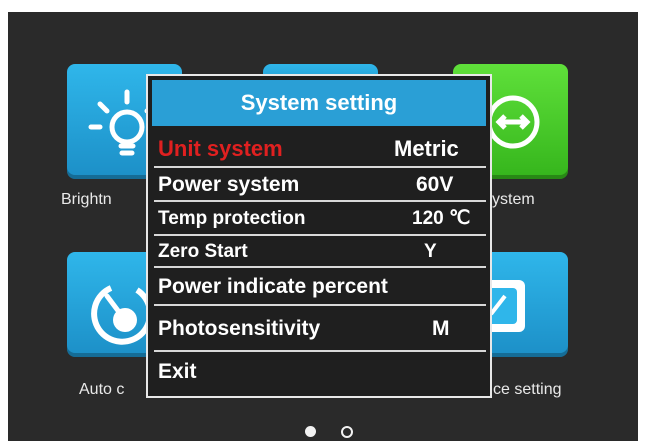 The height and width of the screenshot is (441, 645). Describe the element at coordinates (441, 328) in the screenshot. I see `row-value: M` at that location.